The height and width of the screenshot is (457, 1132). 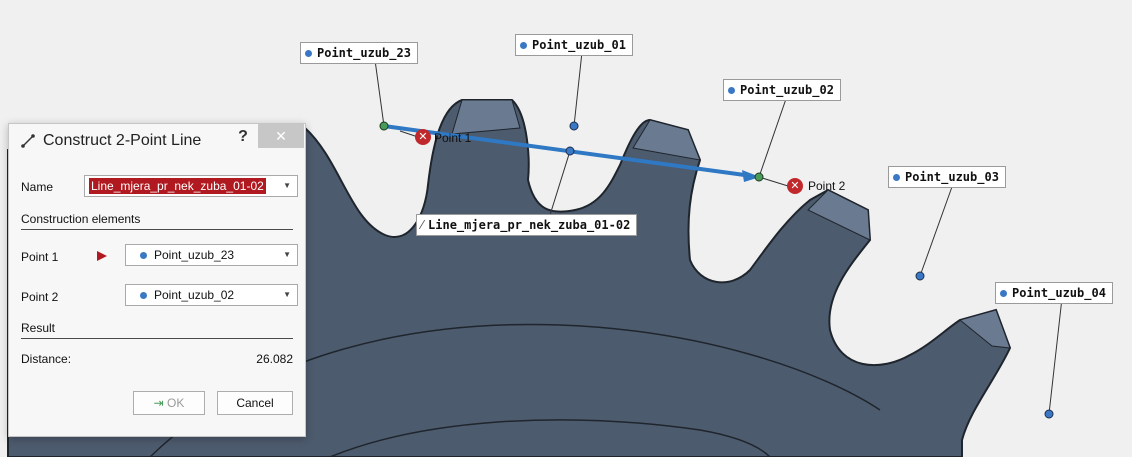 I want to click on result-title: Result, so click(x=38, y=328).